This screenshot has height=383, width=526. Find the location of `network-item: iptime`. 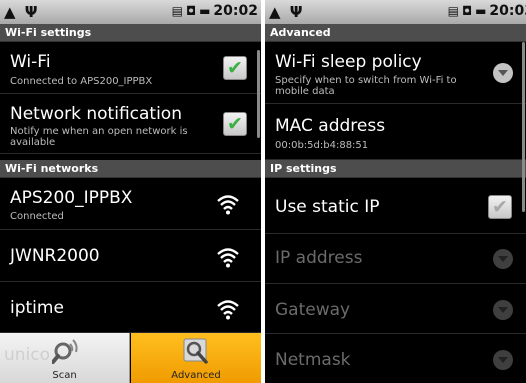

network-item: iptime is located at coordinates (130, 307).